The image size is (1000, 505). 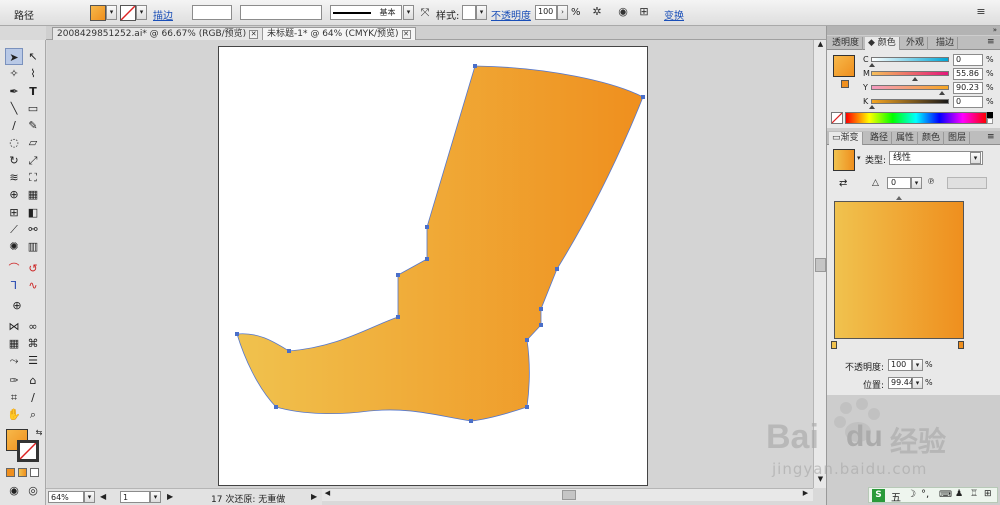 What do you see at coordinates (820, 265) in the screenshot?
I see `vertical-scroll-thumb` at bounding box center [820, 265].